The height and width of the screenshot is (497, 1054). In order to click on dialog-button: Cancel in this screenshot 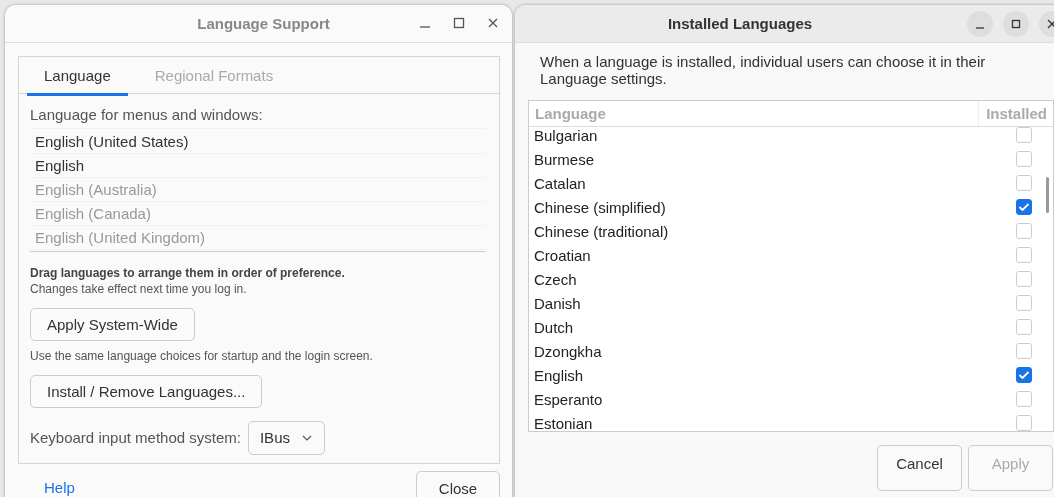, I will do `click(919, 468)`.